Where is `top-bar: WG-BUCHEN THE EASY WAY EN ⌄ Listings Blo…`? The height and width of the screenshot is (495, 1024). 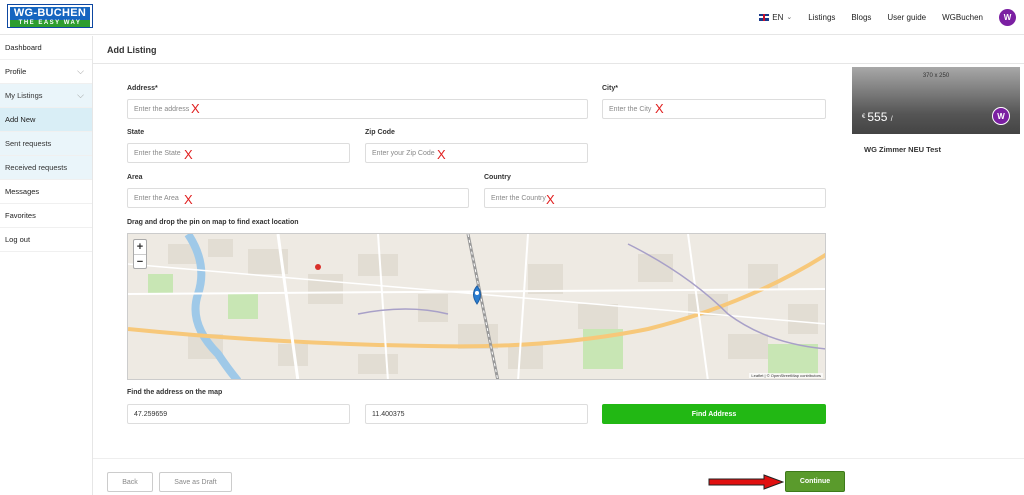 top-bar: WG-BUCHEN THE EASY WAY EN ⌄ Listings Blo… is located at coordinates (512, 17).